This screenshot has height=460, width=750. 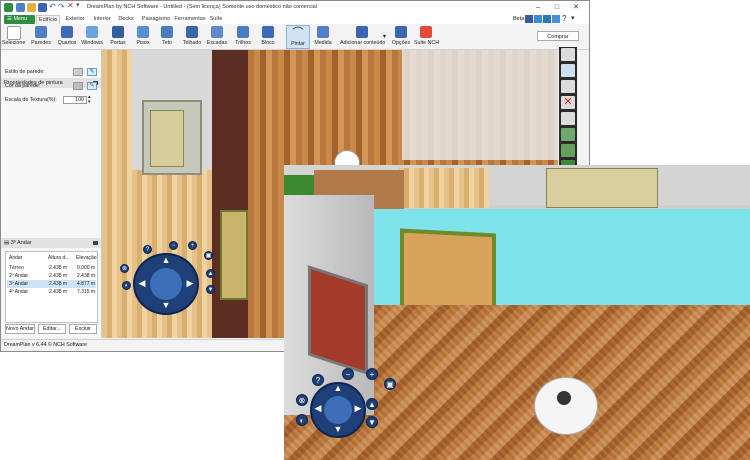 I want to click on wall-color-swatch, so click(x=78, y=86).